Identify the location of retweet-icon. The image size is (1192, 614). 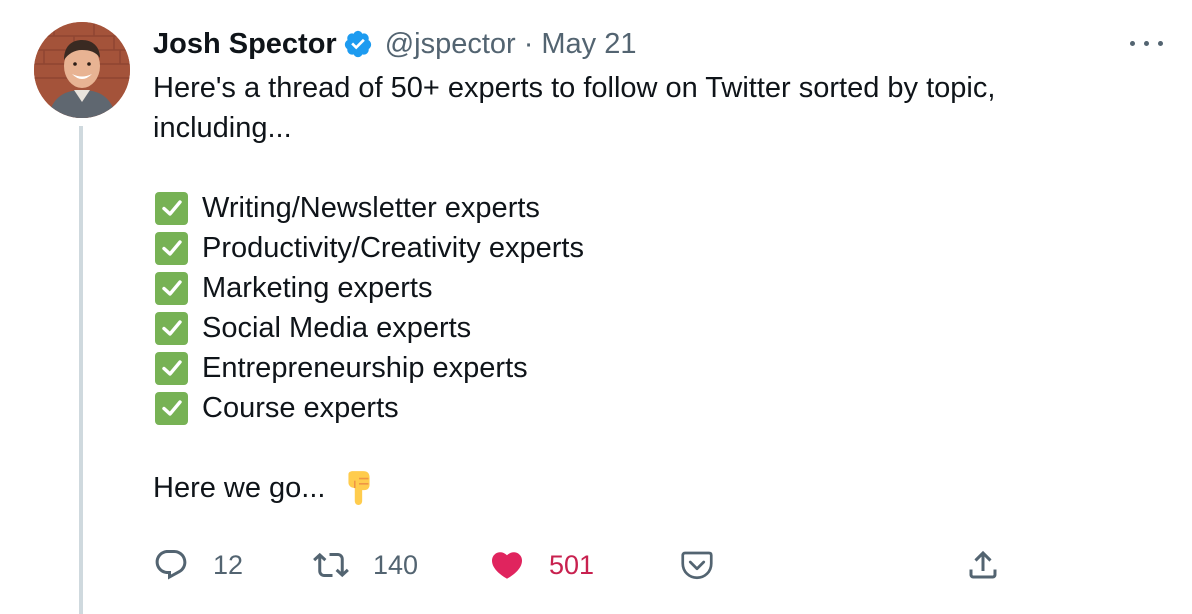
(331, 565).